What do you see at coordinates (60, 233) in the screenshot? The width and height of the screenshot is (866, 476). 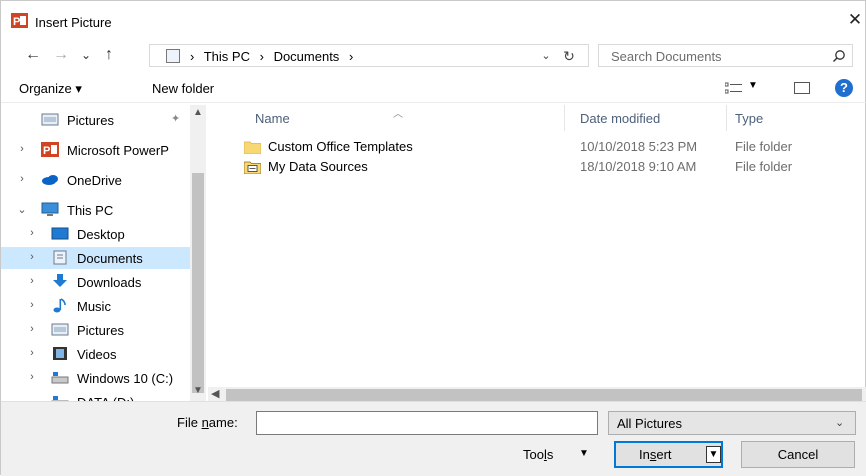 I see `desktop-icon` at bounding box center [60, 233].